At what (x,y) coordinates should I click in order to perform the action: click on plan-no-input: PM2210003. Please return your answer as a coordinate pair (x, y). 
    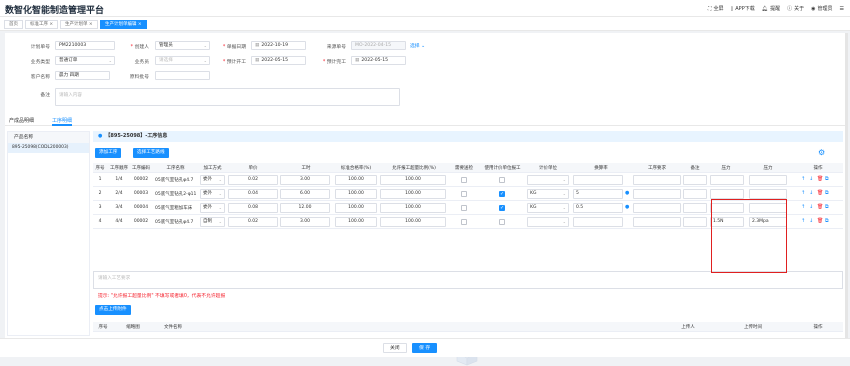
    Looking at the image, I should click on (85, 45).